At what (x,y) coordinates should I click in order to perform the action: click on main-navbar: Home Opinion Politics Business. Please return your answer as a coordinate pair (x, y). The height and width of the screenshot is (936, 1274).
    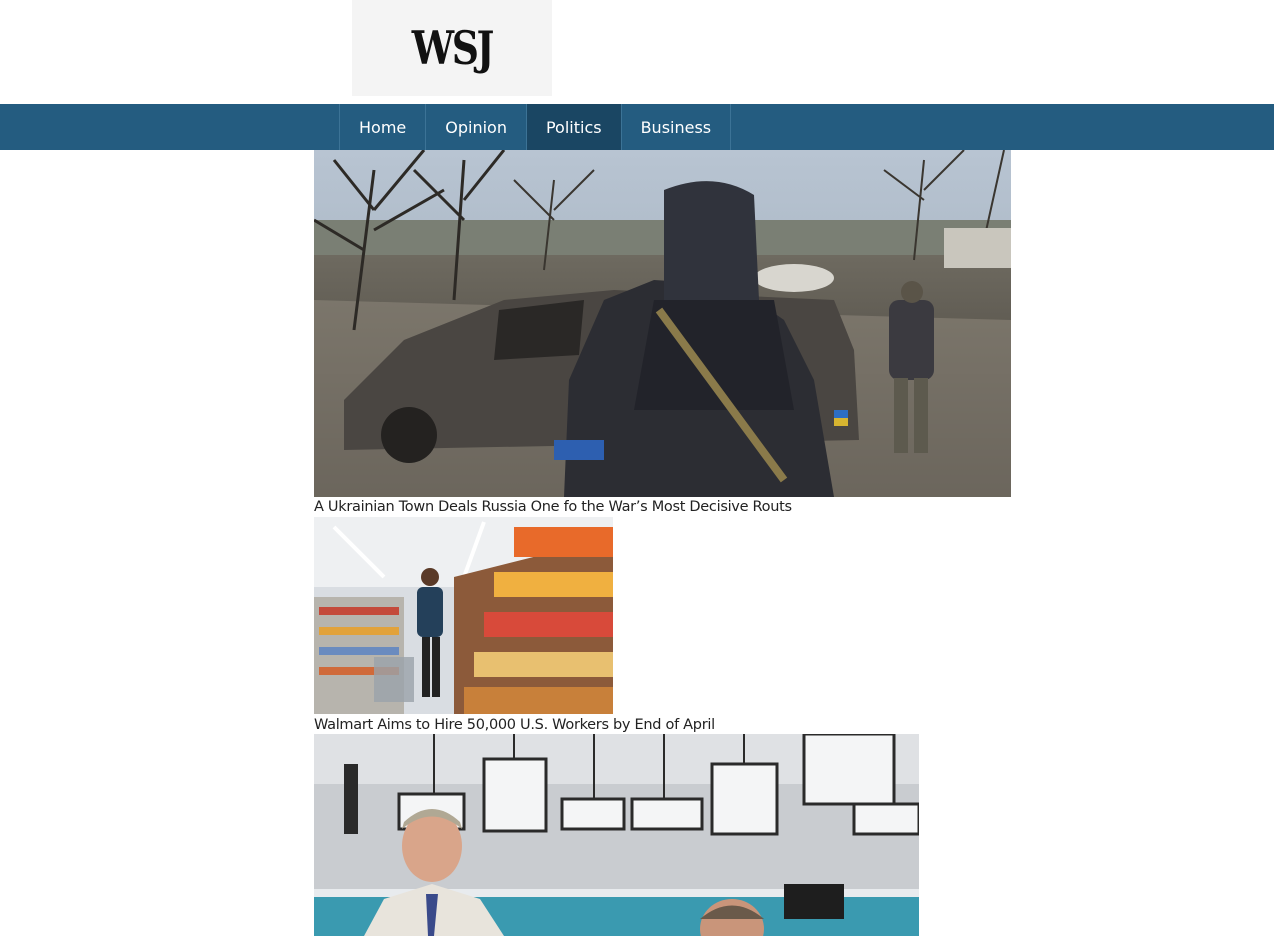
    Looking at the image, I should click on (637, 127).